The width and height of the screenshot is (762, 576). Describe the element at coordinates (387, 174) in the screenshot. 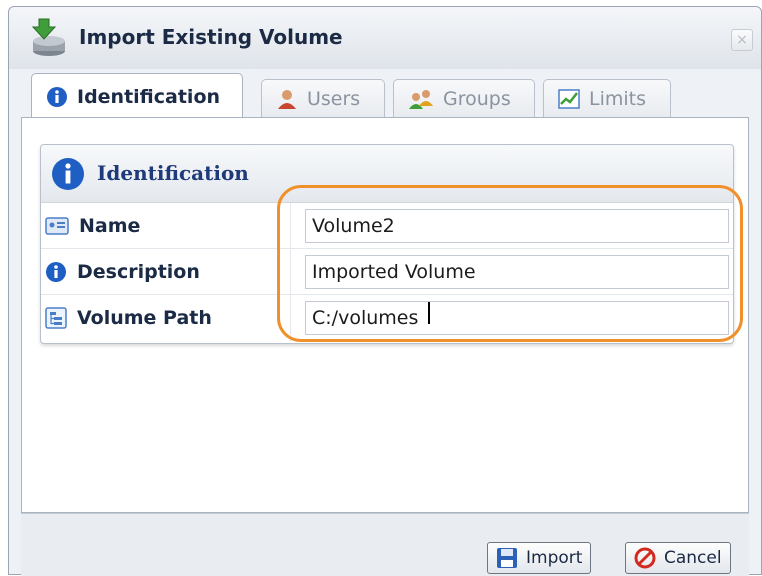

I see `fieldset-header: Identification` at that location.